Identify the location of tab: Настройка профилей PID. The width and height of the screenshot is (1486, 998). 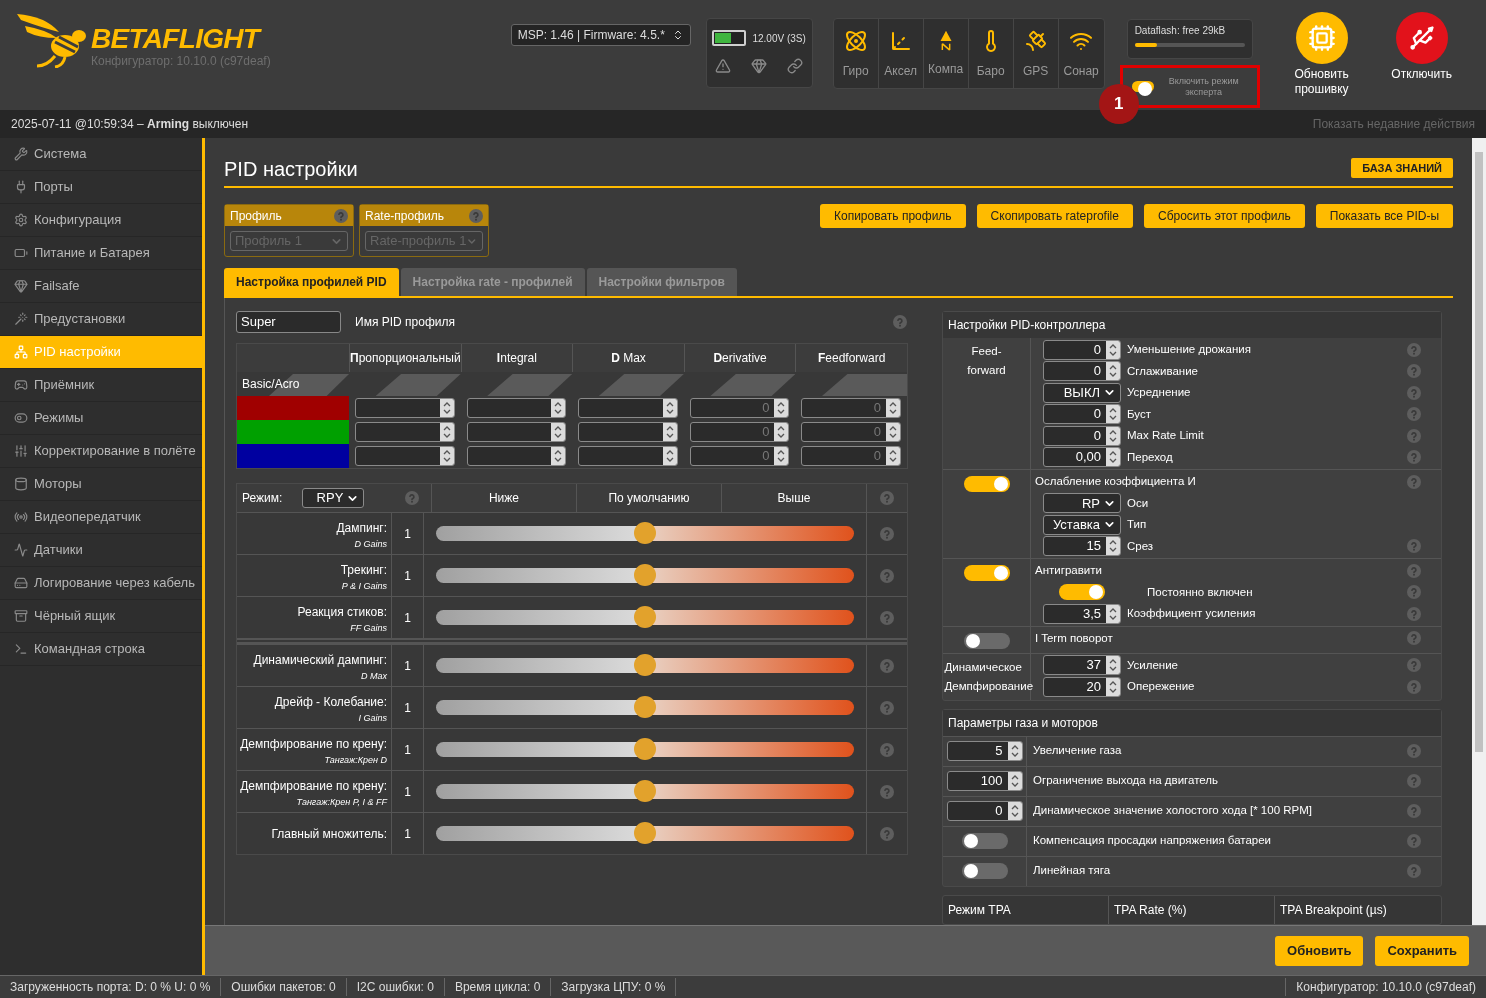
(311, 282).